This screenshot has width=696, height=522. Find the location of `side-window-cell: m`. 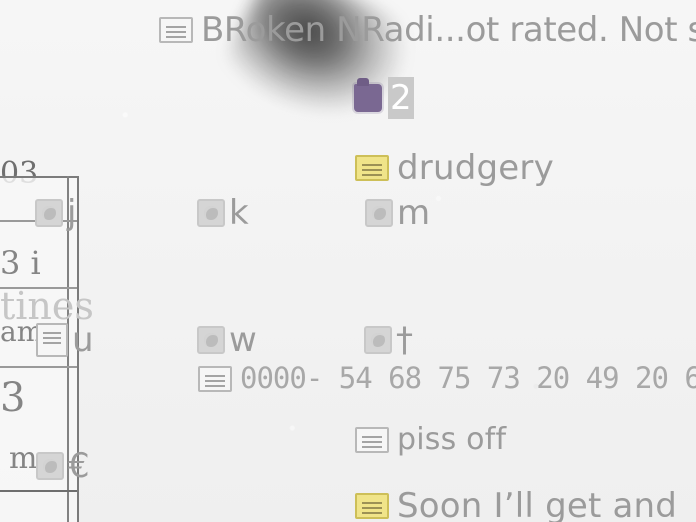

side-window-cell: m is located at coordinates (23, 458).